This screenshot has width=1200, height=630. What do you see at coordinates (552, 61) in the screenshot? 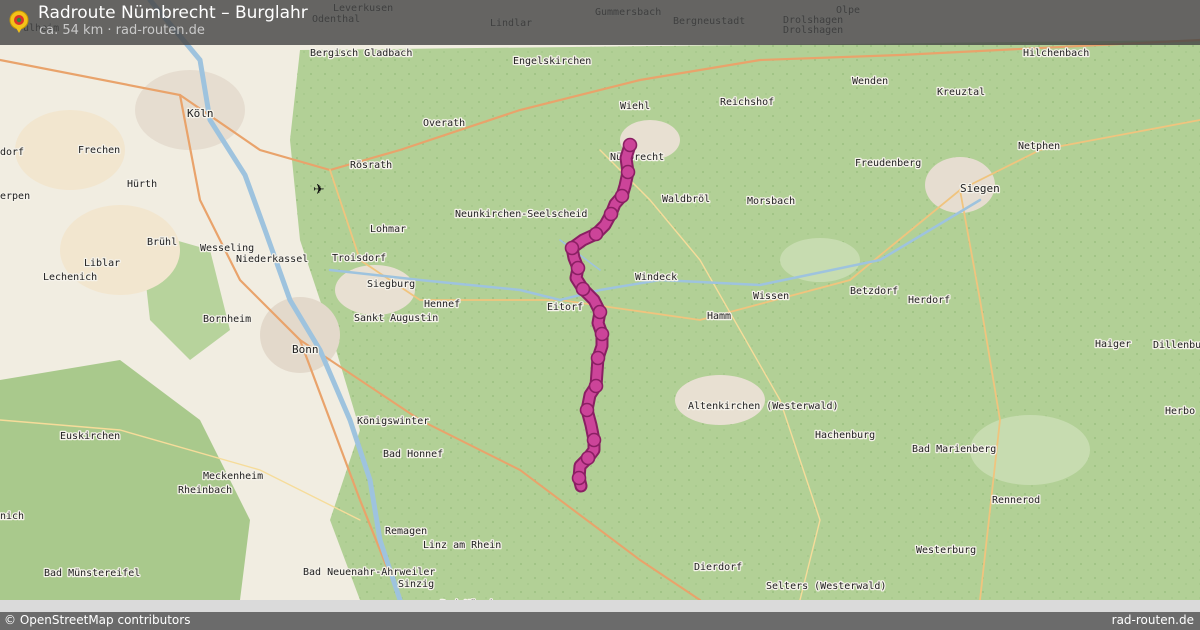
I see `place-label: Engelskirchen` at bounding box center [552, 61].